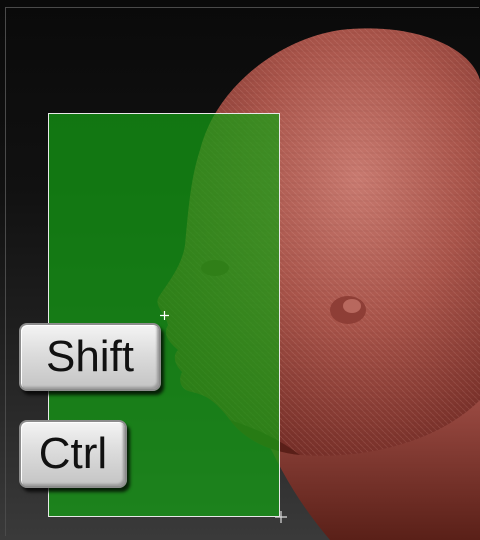 This screenshot has width=480, height=540. I want to click on ctrl-key-label: Ctrl, so click(73, 453).